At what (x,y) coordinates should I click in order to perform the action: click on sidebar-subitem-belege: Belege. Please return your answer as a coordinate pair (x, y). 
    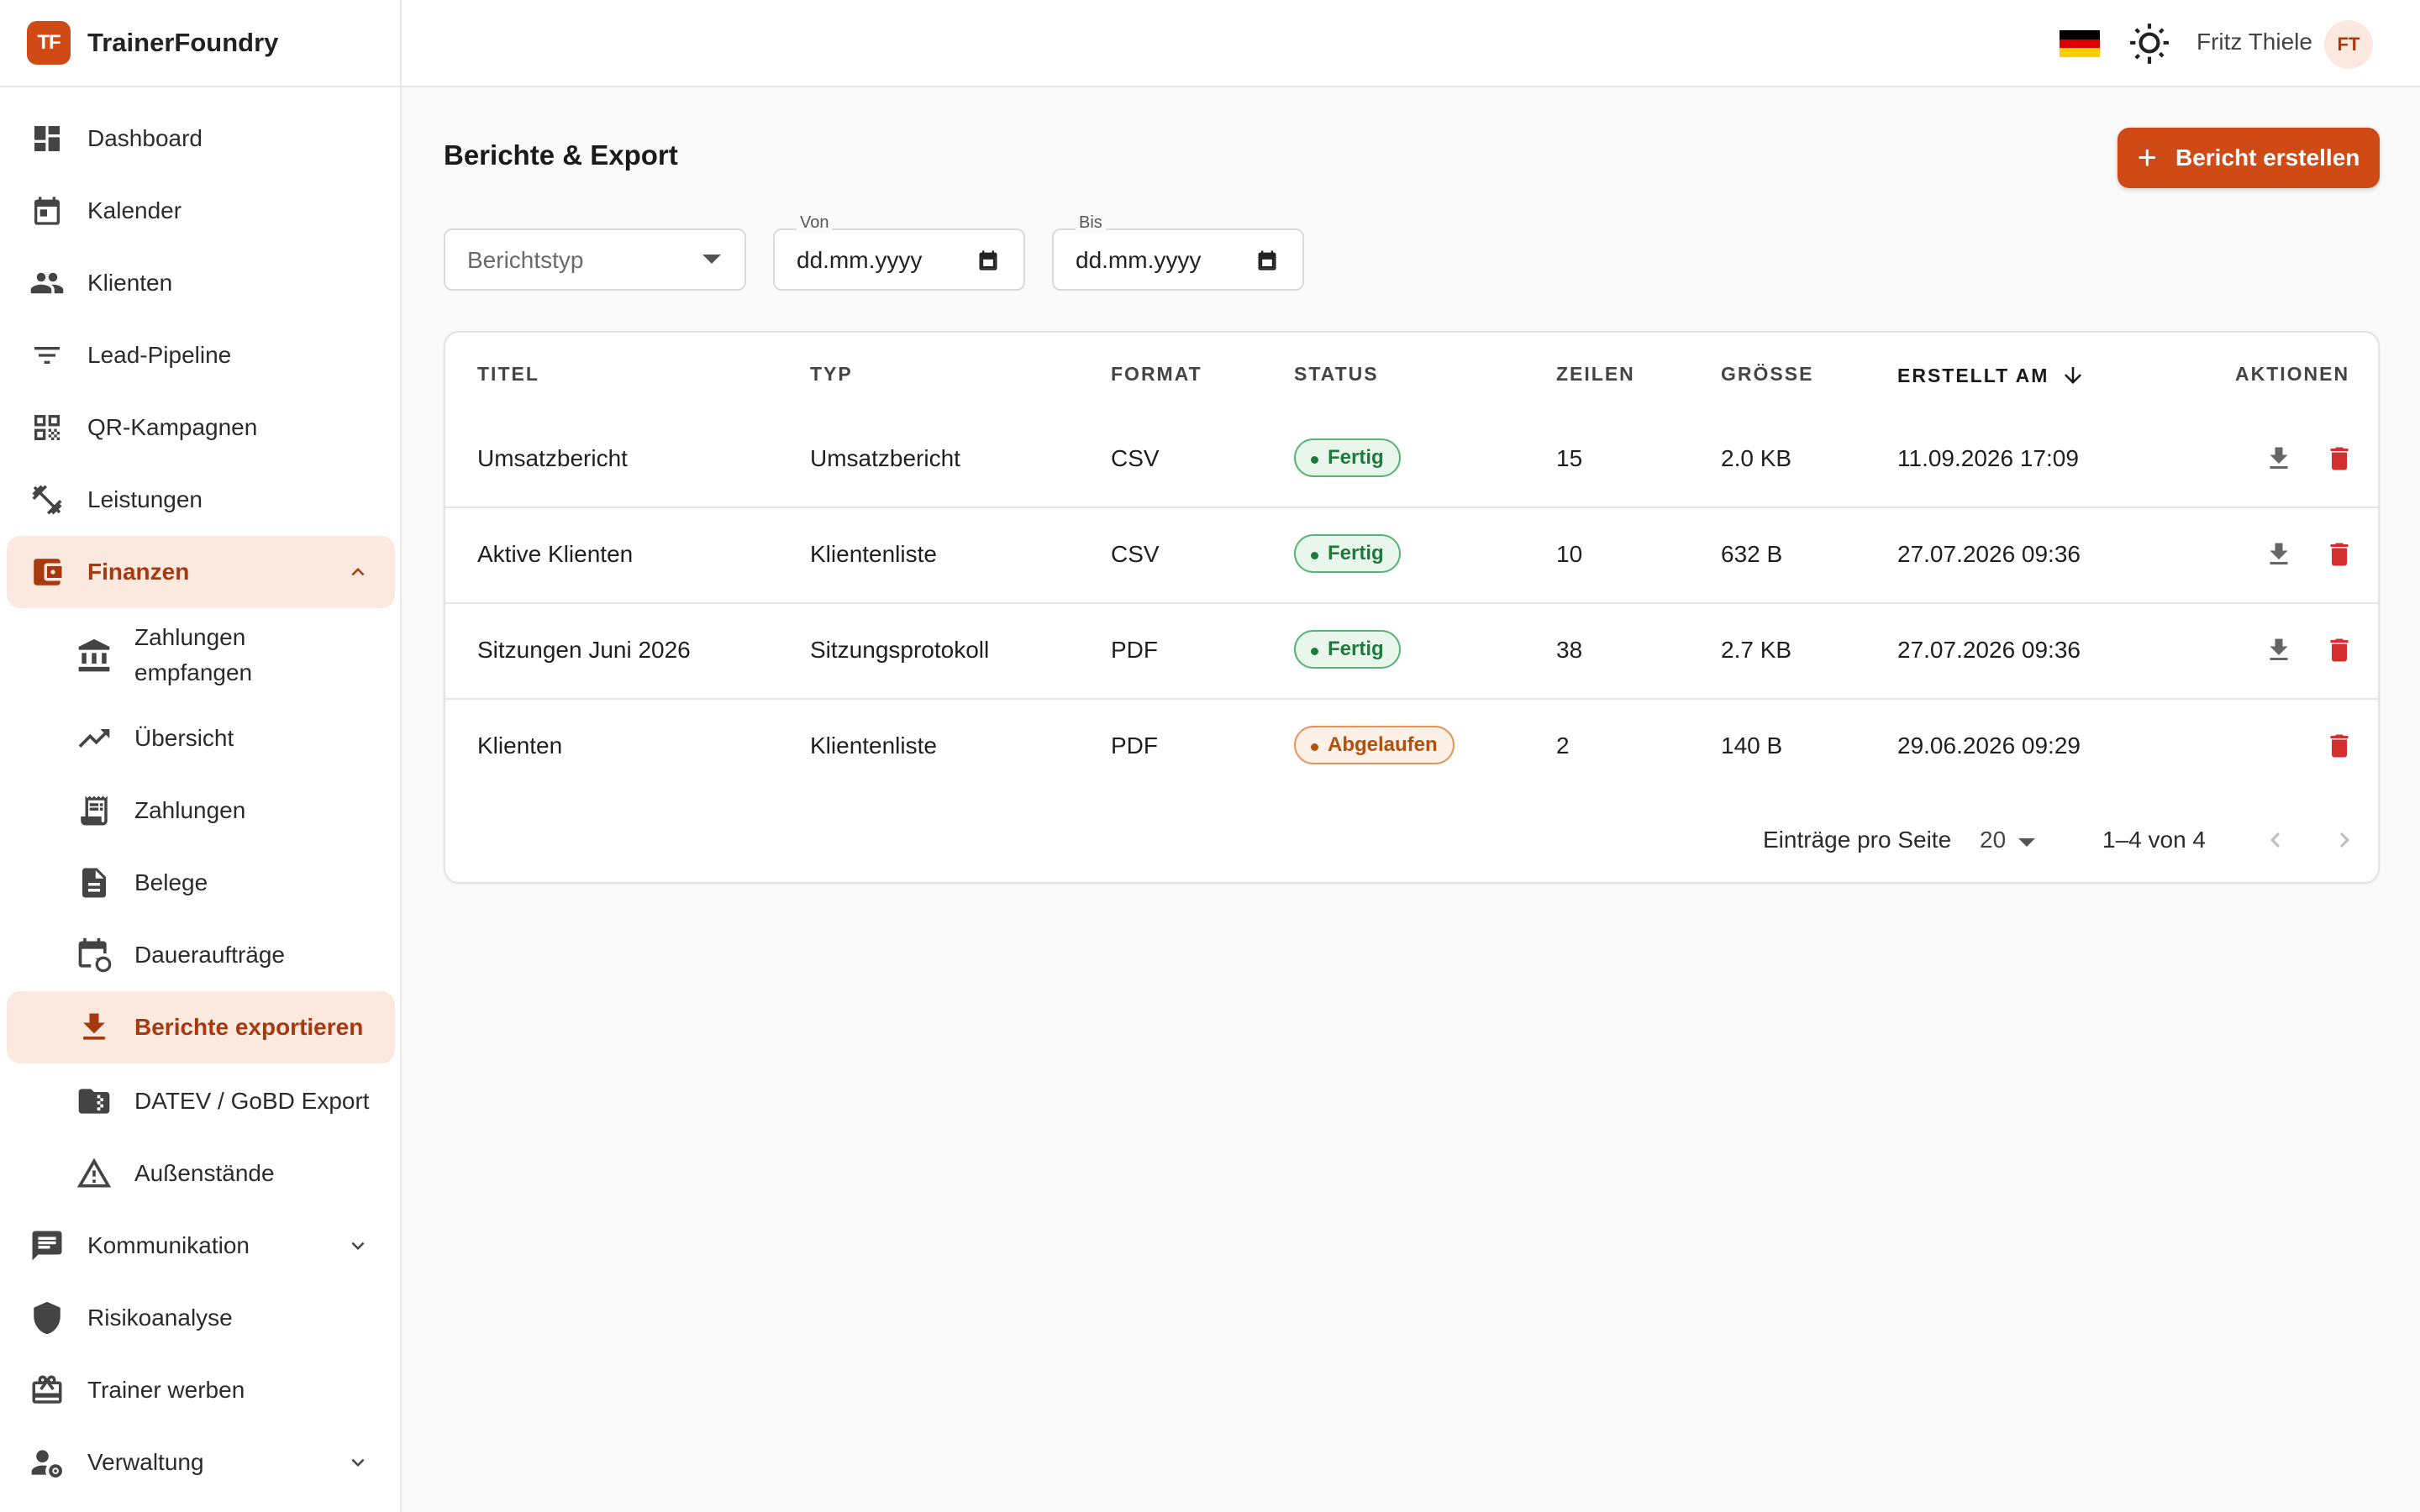
    Looking at the image, I should click on (201, 883).